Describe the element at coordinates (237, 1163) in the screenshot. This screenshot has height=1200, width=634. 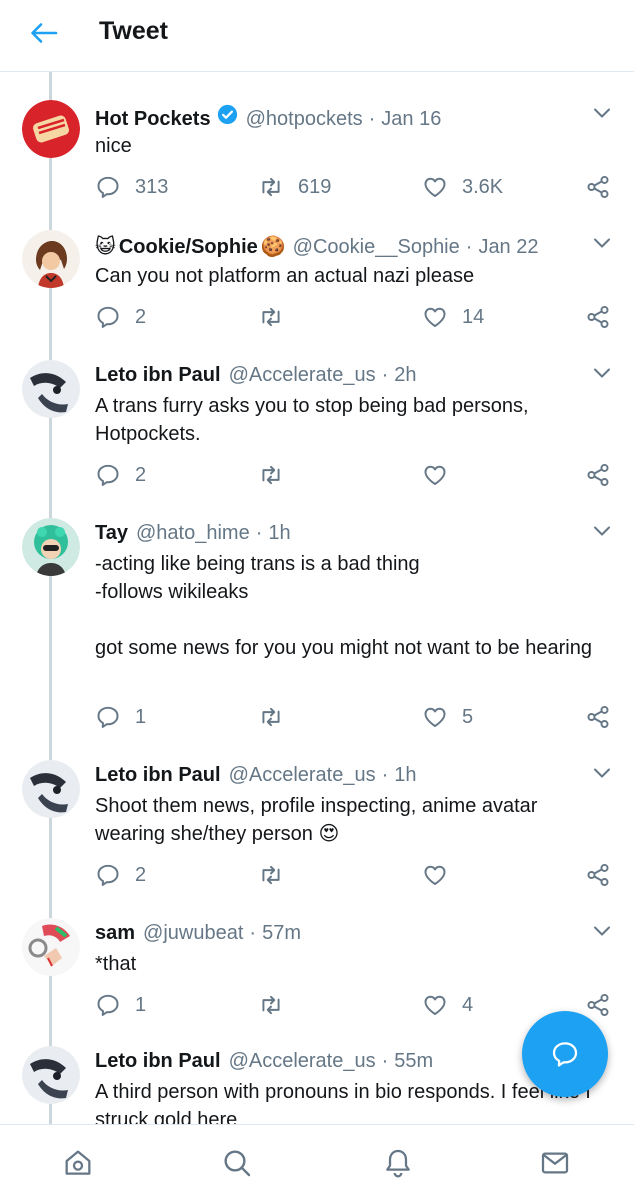
I see `nav-search` at that location.